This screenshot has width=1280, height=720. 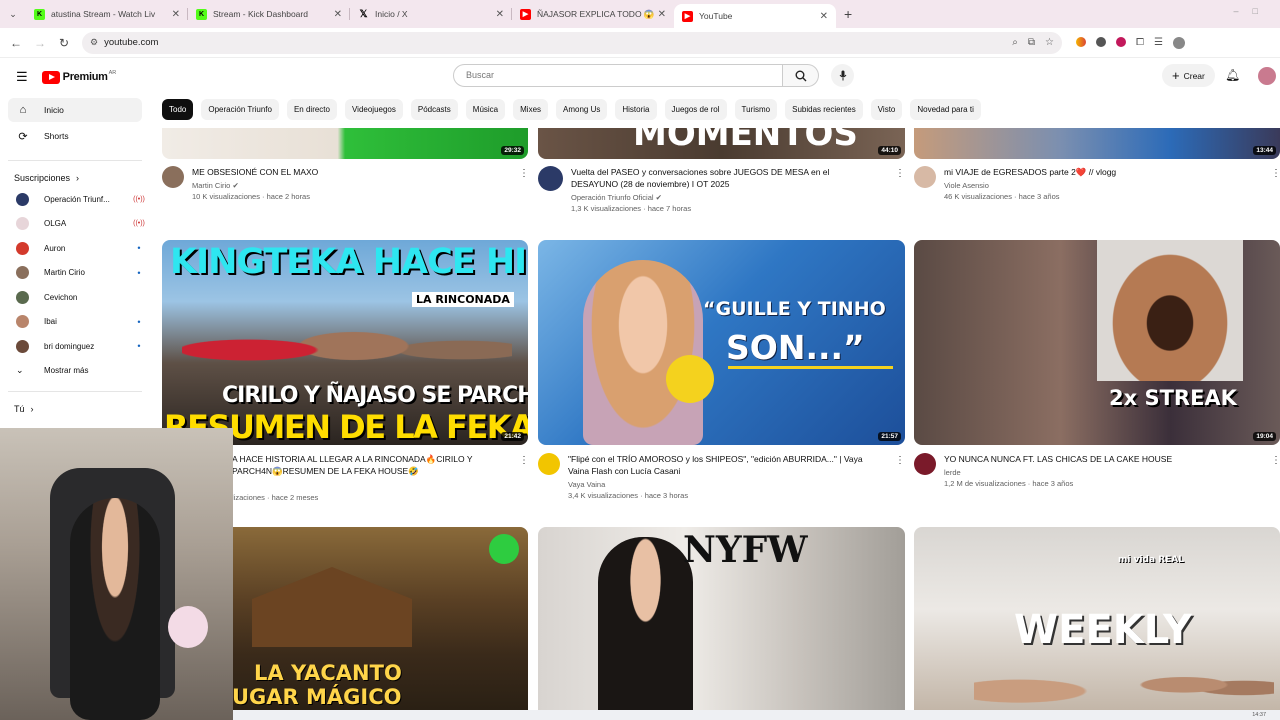 What do you see at coordinates (75, 110) in the screenshot?
I see `sidebar-item-inicio: ⌂ Inicio` at bounding box center [75, 110].